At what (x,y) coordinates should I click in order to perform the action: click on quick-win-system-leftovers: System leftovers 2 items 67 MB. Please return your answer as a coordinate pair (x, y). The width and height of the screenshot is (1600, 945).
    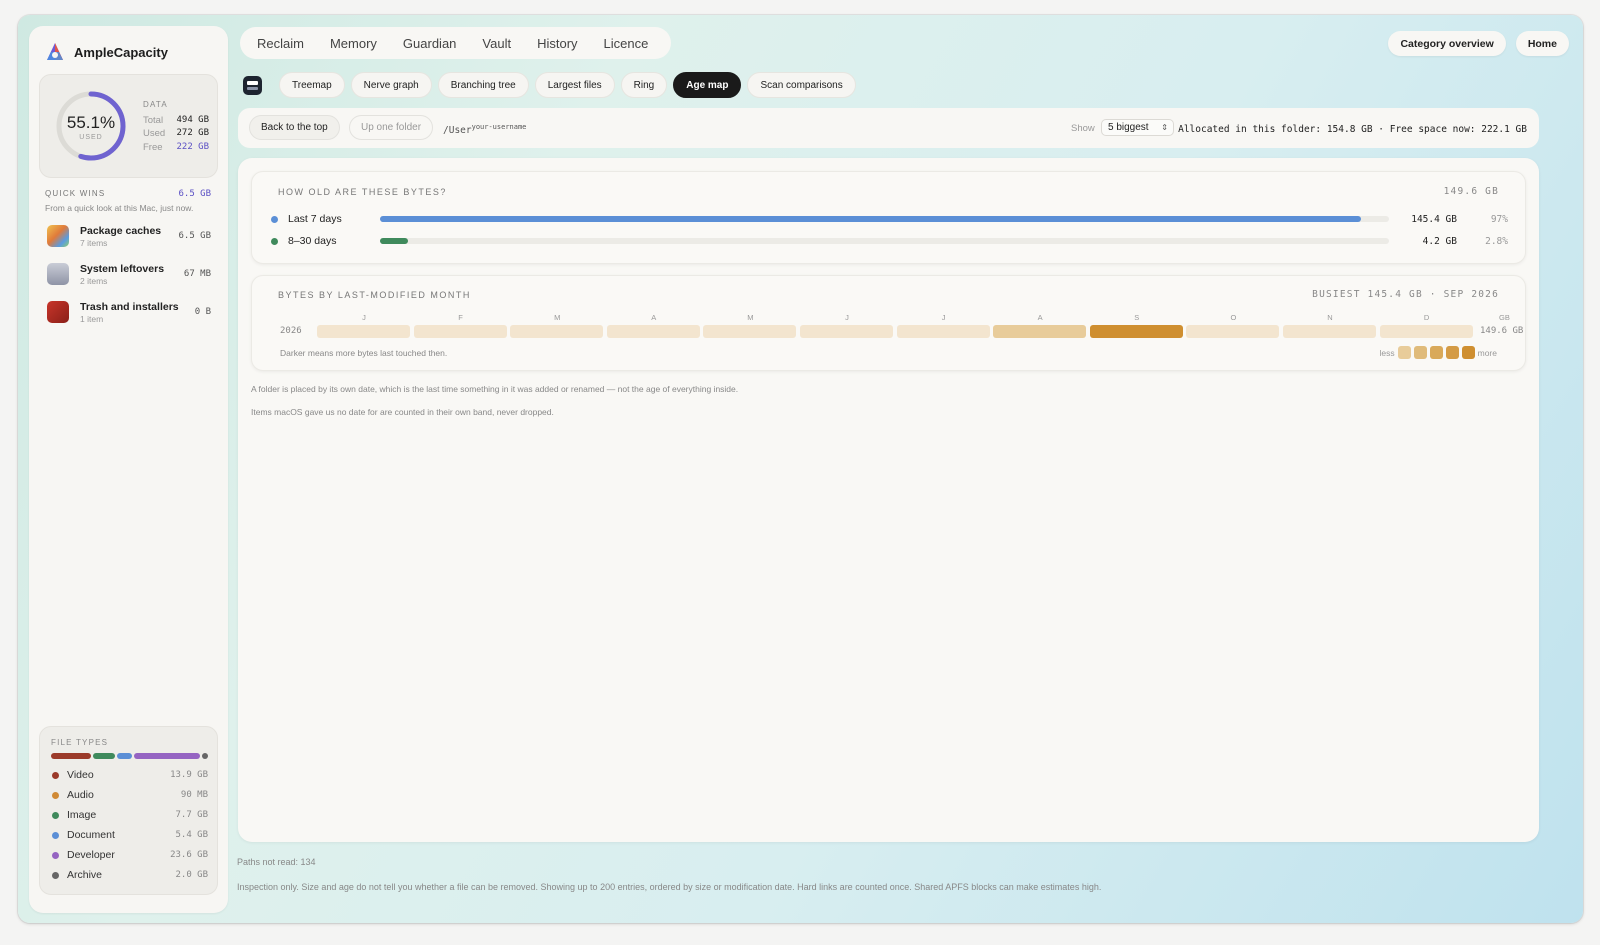
    Looking at the image, I should click on (129, 274).